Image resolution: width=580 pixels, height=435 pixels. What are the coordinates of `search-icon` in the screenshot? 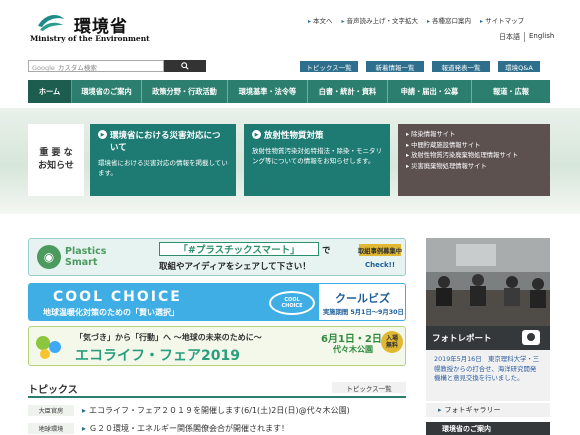 It's located at (185, 66).